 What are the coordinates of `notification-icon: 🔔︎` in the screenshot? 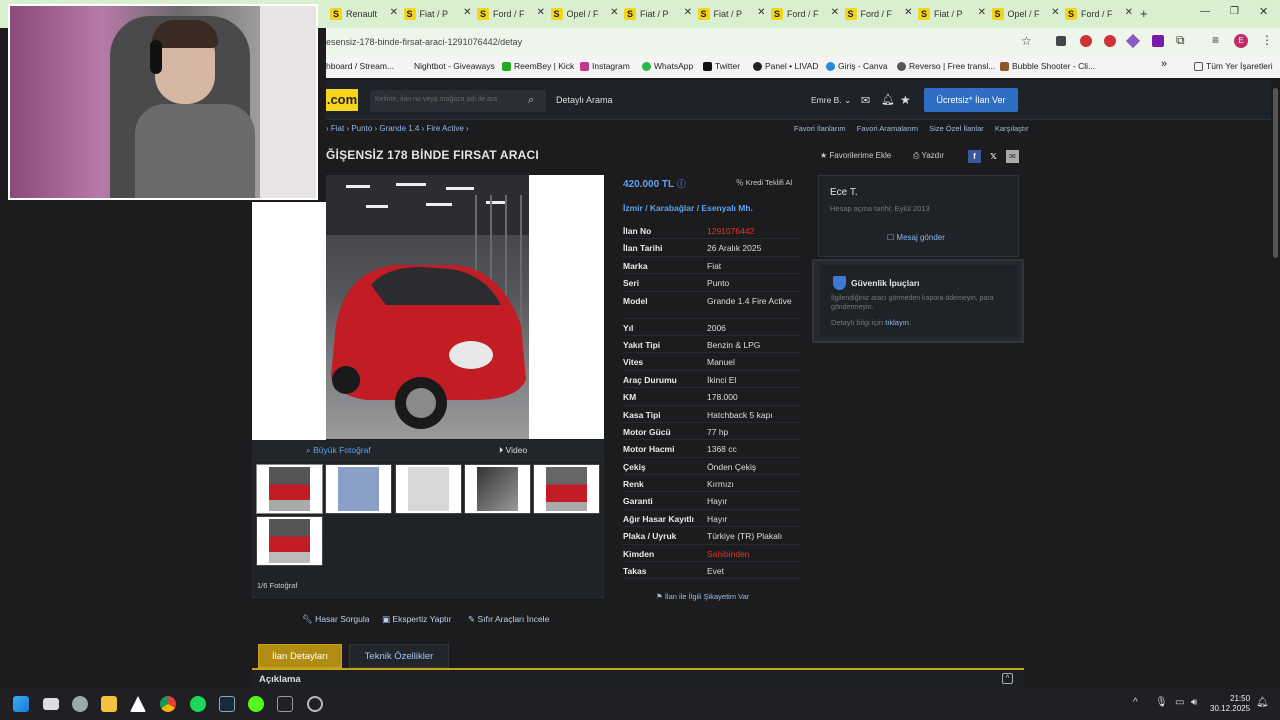 It's located at (1262, 702).